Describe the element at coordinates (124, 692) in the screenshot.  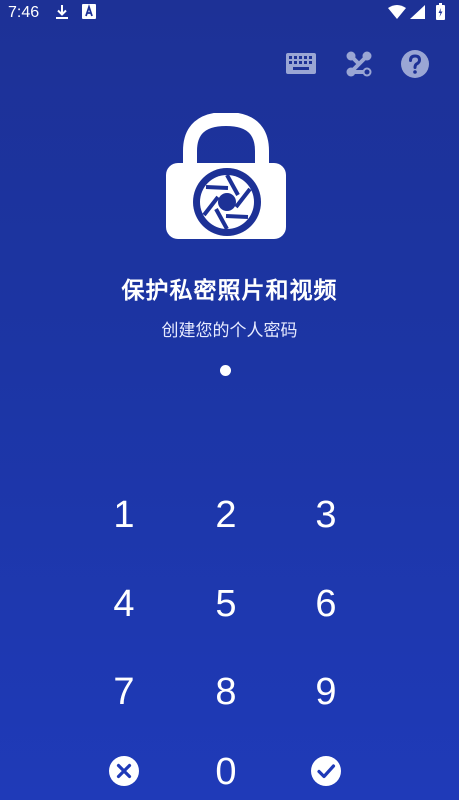
I see `key-7: 7` at that location.